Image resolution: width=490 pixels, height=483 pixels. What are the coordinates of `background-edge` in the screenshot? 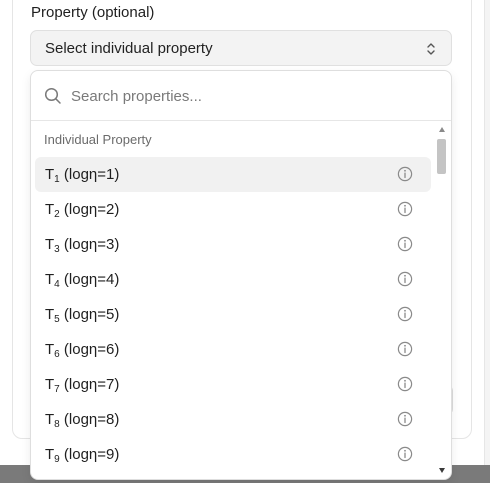 It's located at (487, 232).